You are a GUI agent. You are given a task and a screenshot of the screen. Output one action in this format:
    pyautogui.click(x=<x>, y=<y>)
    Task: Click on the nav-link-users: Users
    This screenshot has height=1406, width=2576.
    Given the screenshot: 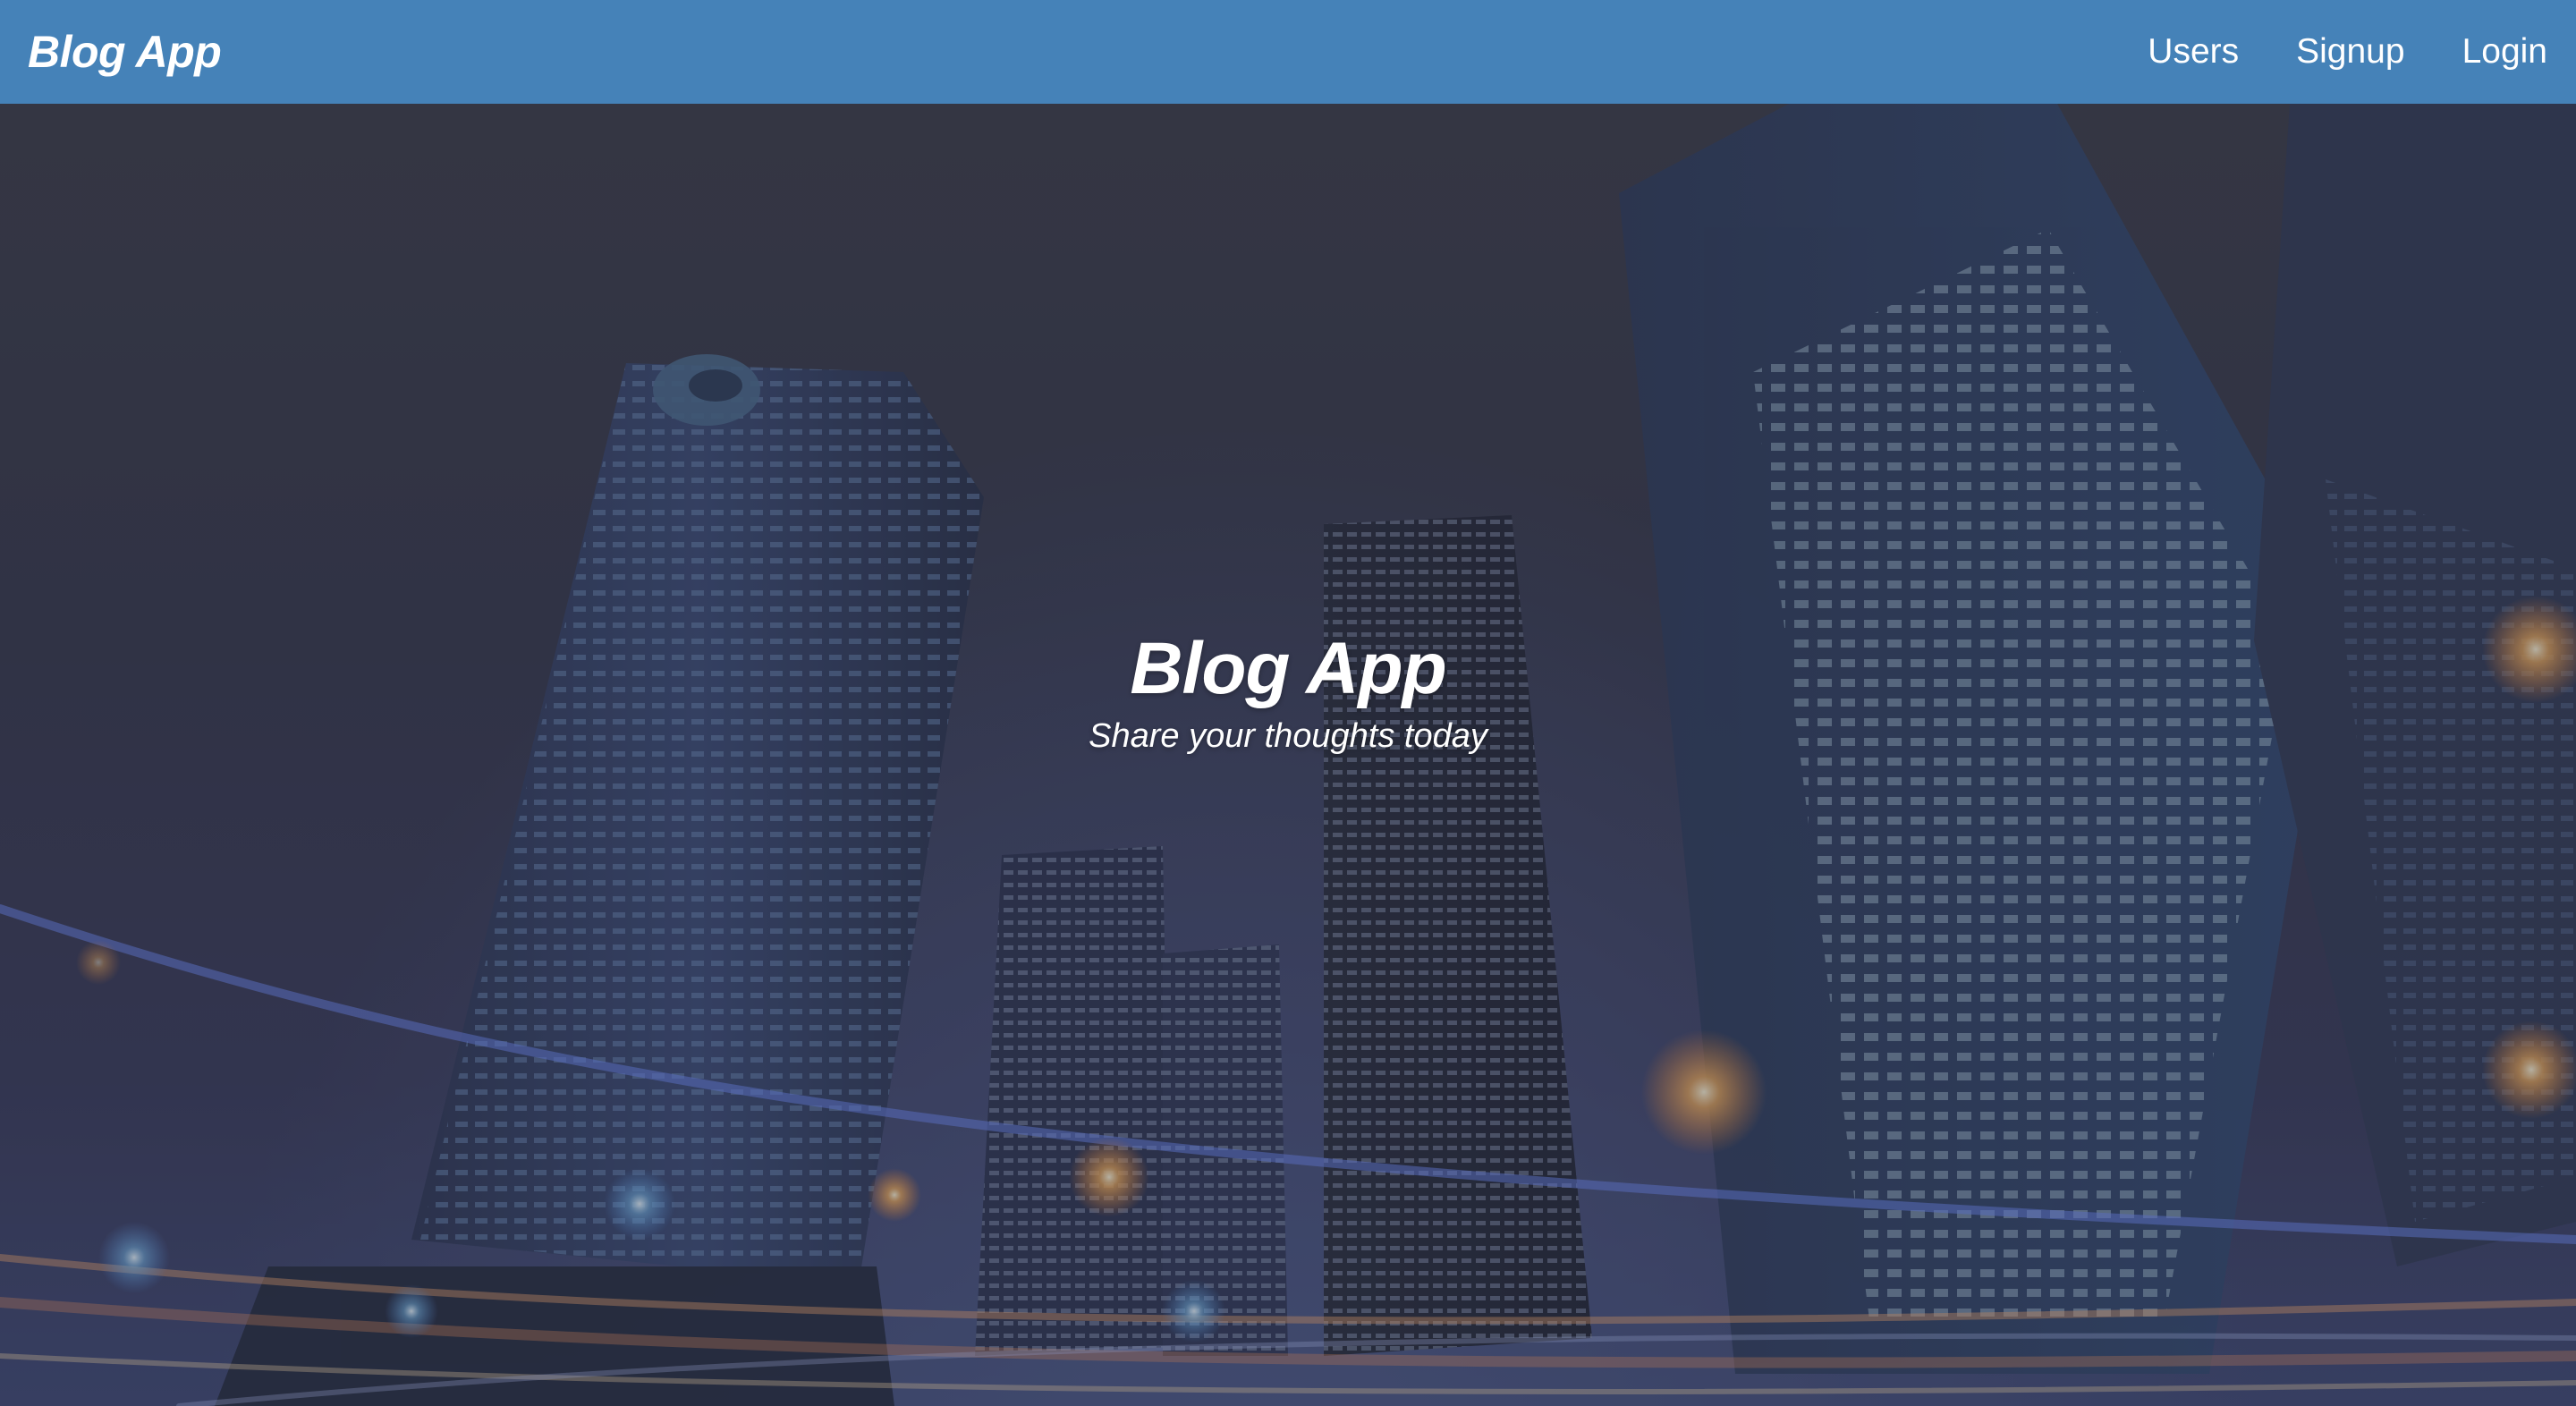 What is the action you would take?
    pyautogui.click(x=2193, y=52)
    